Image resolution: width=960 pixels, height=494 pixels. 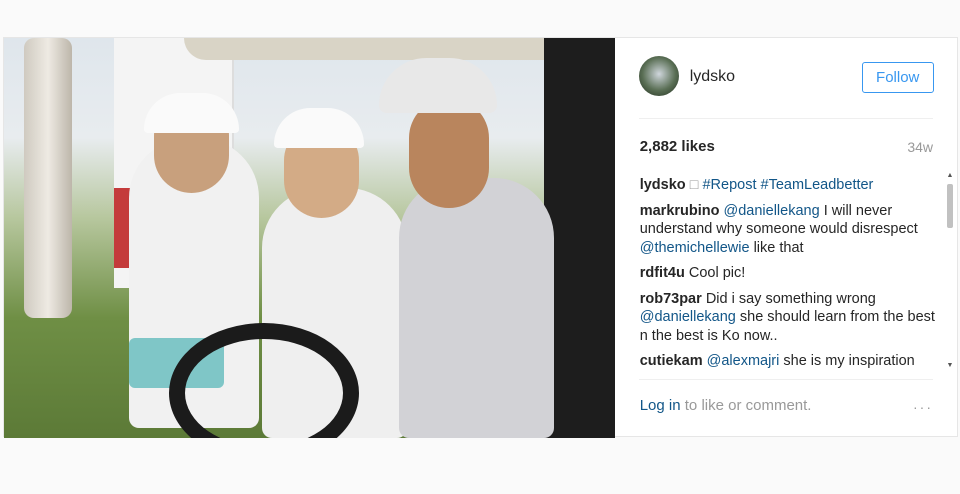 What do you see at coordinates (950, 271) in the screenshot?
I see `comments-scrollbar: ▲ ▼` at bounding box center [950, 271].